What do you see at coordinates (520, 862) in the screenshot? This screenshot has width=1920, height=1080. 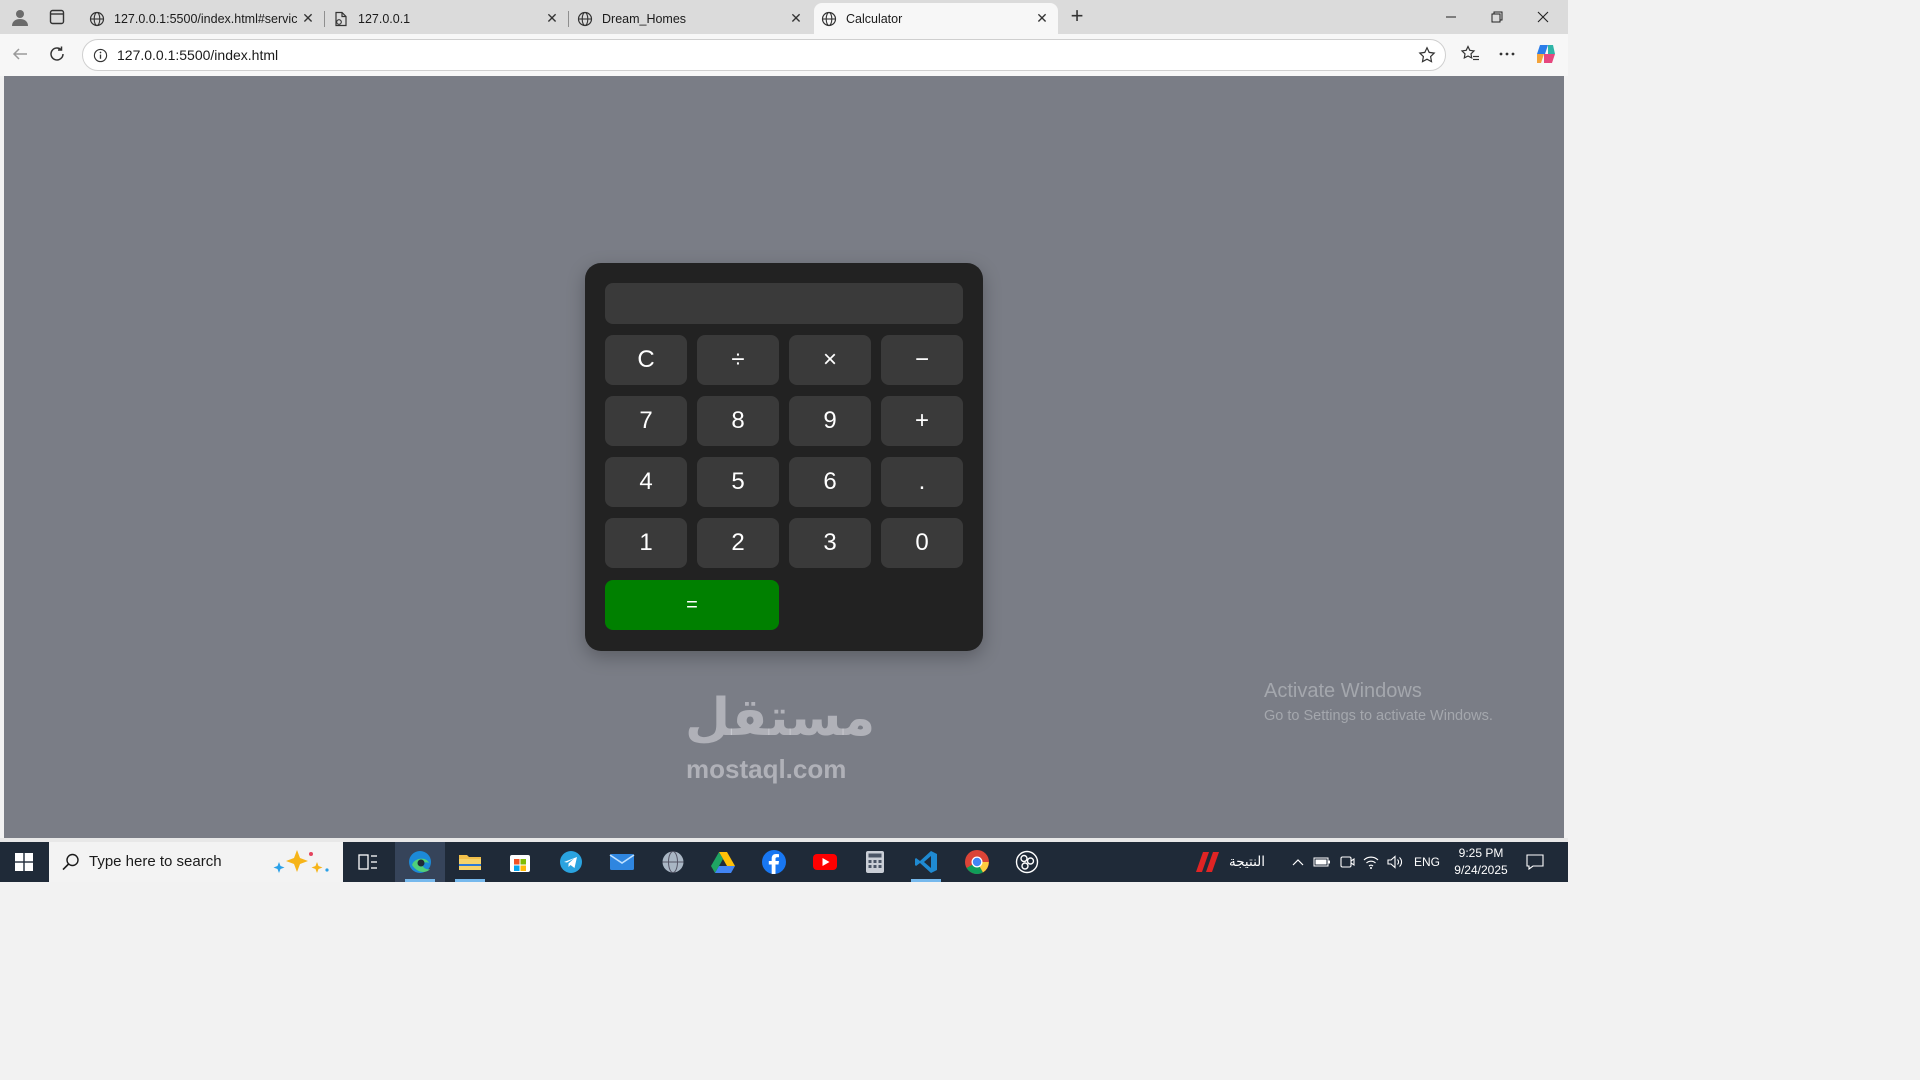 I see `microsoft-store-icon` at bounding box center [520, 862].